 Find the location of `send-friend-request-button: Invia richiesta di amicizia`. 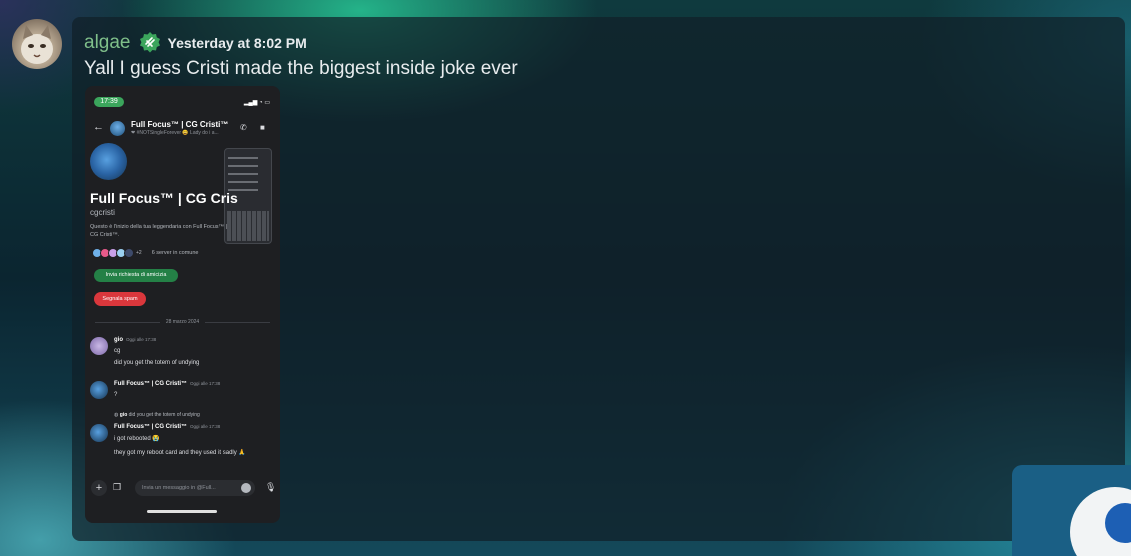

send-friend-request-button: Invia richiesta di amicizia is located at coordinates (136, 275).